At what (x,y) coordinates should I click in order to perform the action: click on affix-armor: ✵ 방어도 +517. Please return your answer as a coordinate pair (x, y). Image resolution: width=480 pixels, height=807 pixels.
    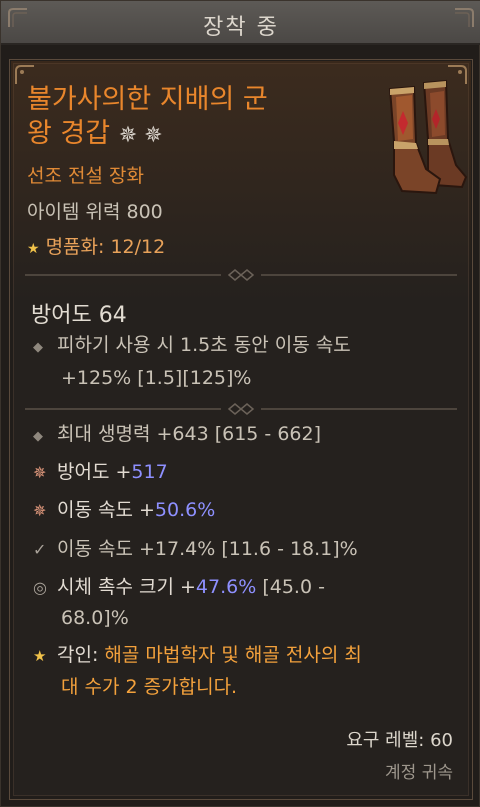
    Looking at the image, I should click on (100, 472).